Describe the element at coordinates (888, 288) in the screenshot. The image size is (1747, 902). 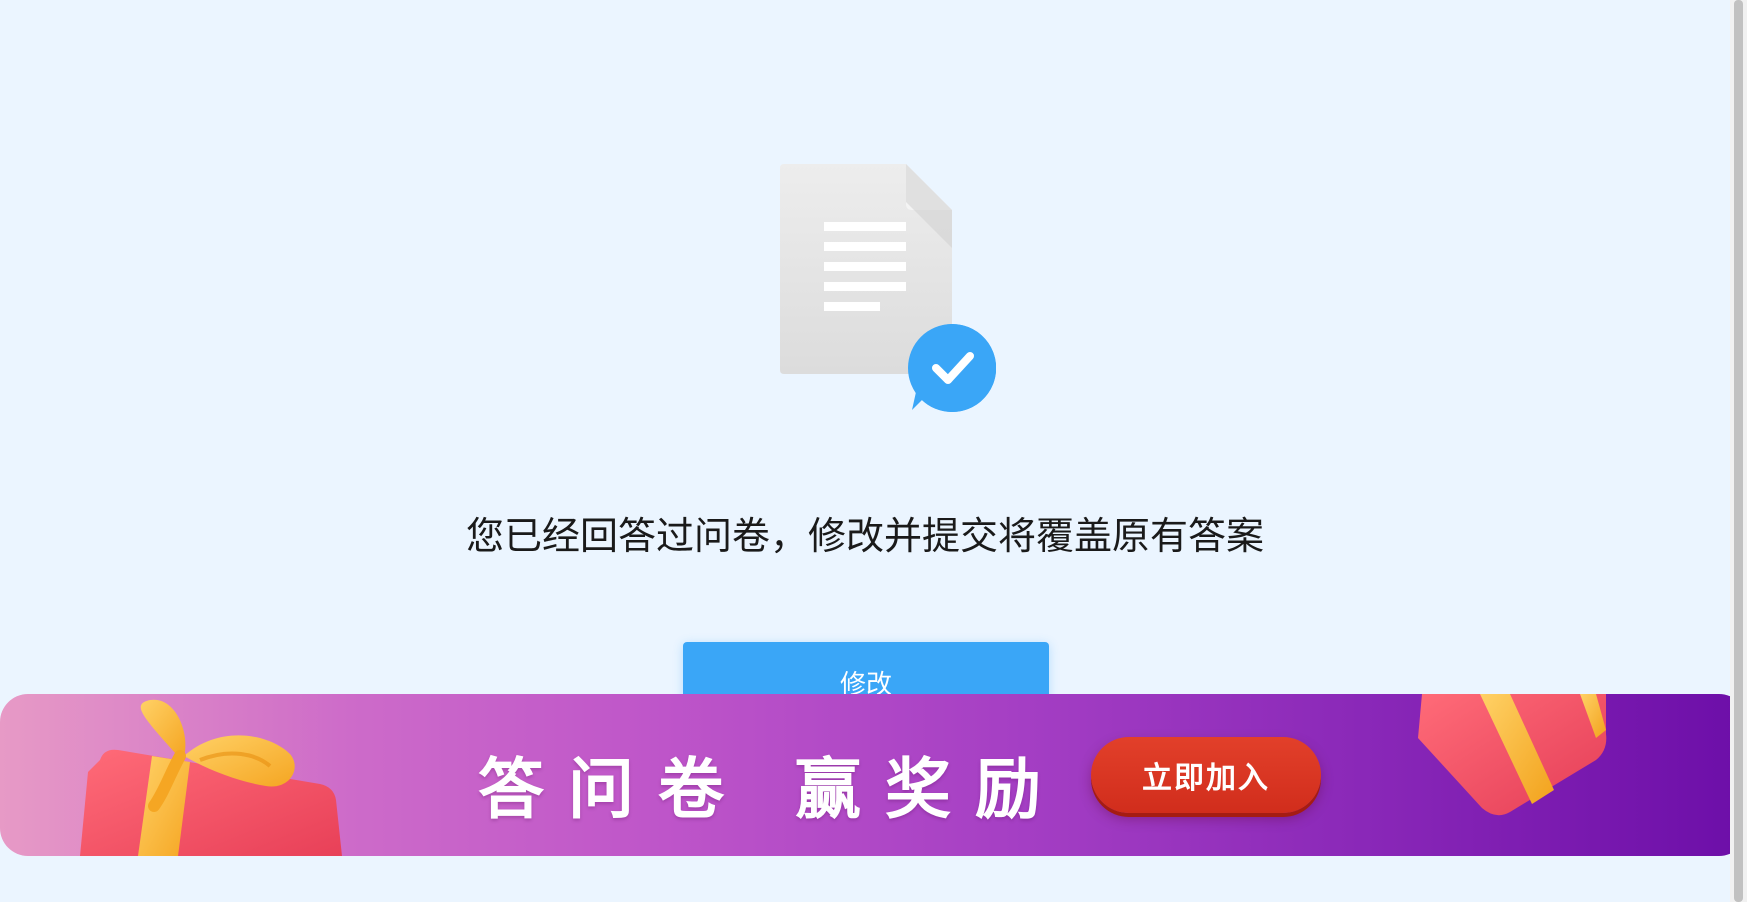
I see `document-submitted-illustration` at that location.